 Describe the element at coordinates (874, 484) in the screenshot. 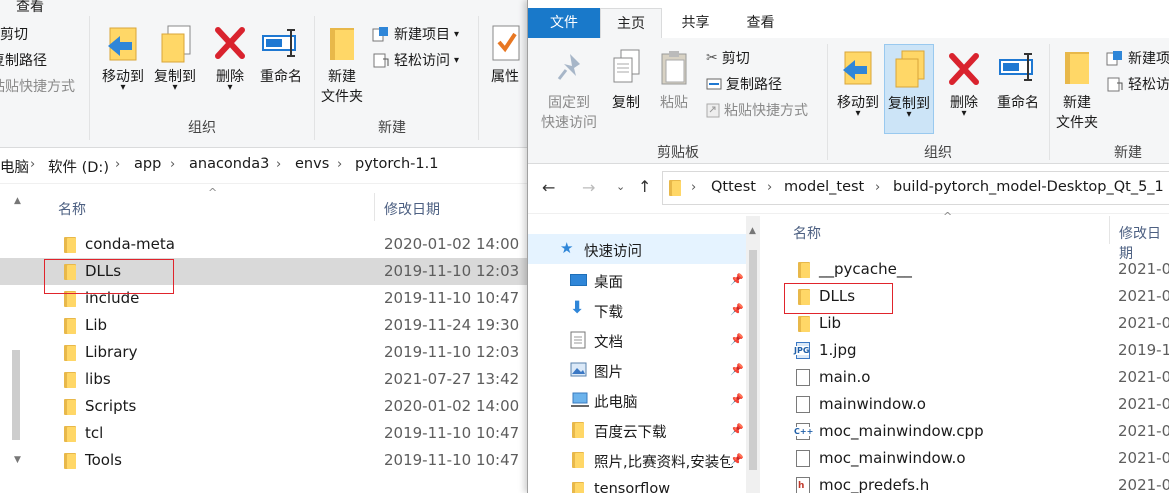

I see `file-name: moc_predefs.h` at that location.